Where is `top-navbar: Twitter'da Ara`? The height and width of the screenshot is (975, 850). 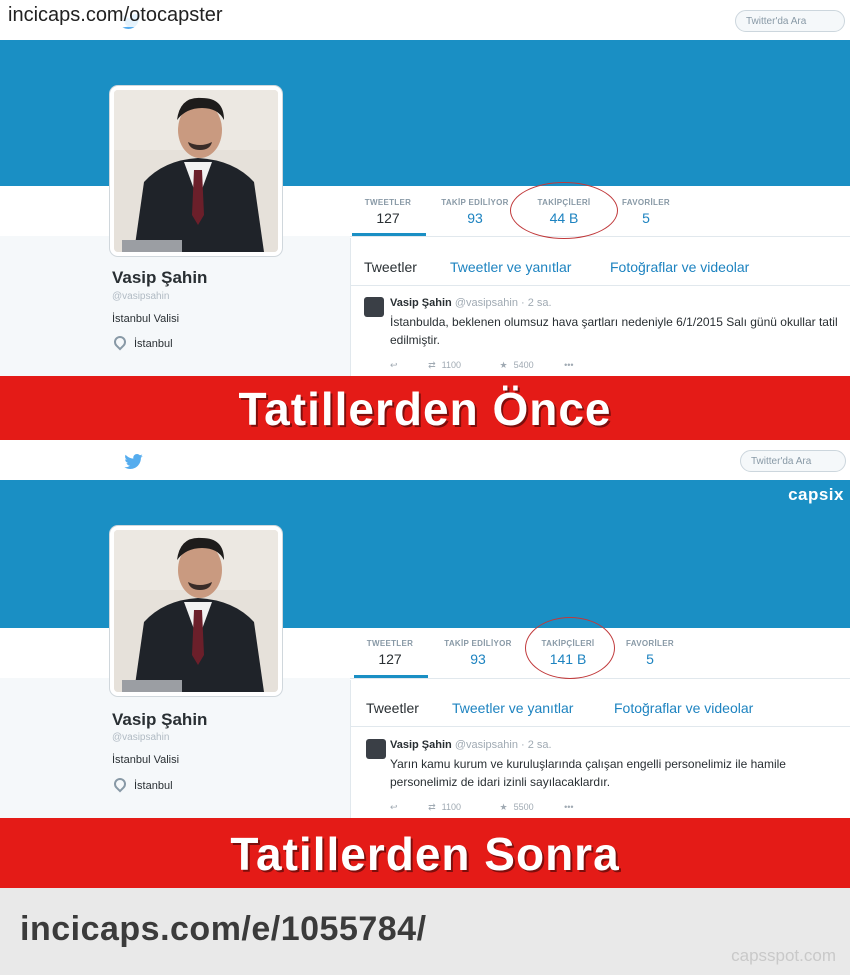 top-navbar: Twitter'da Ara is located at coordinates (425, 460).